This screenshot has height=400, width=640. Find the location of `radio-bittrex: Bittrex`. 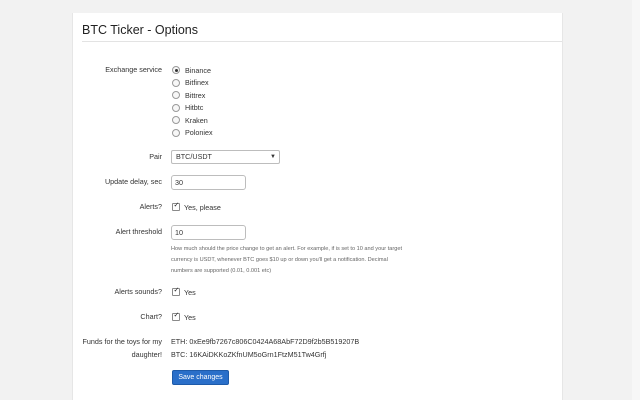

radio-bittrex: Bittrex is located at coordinates (188, 95).